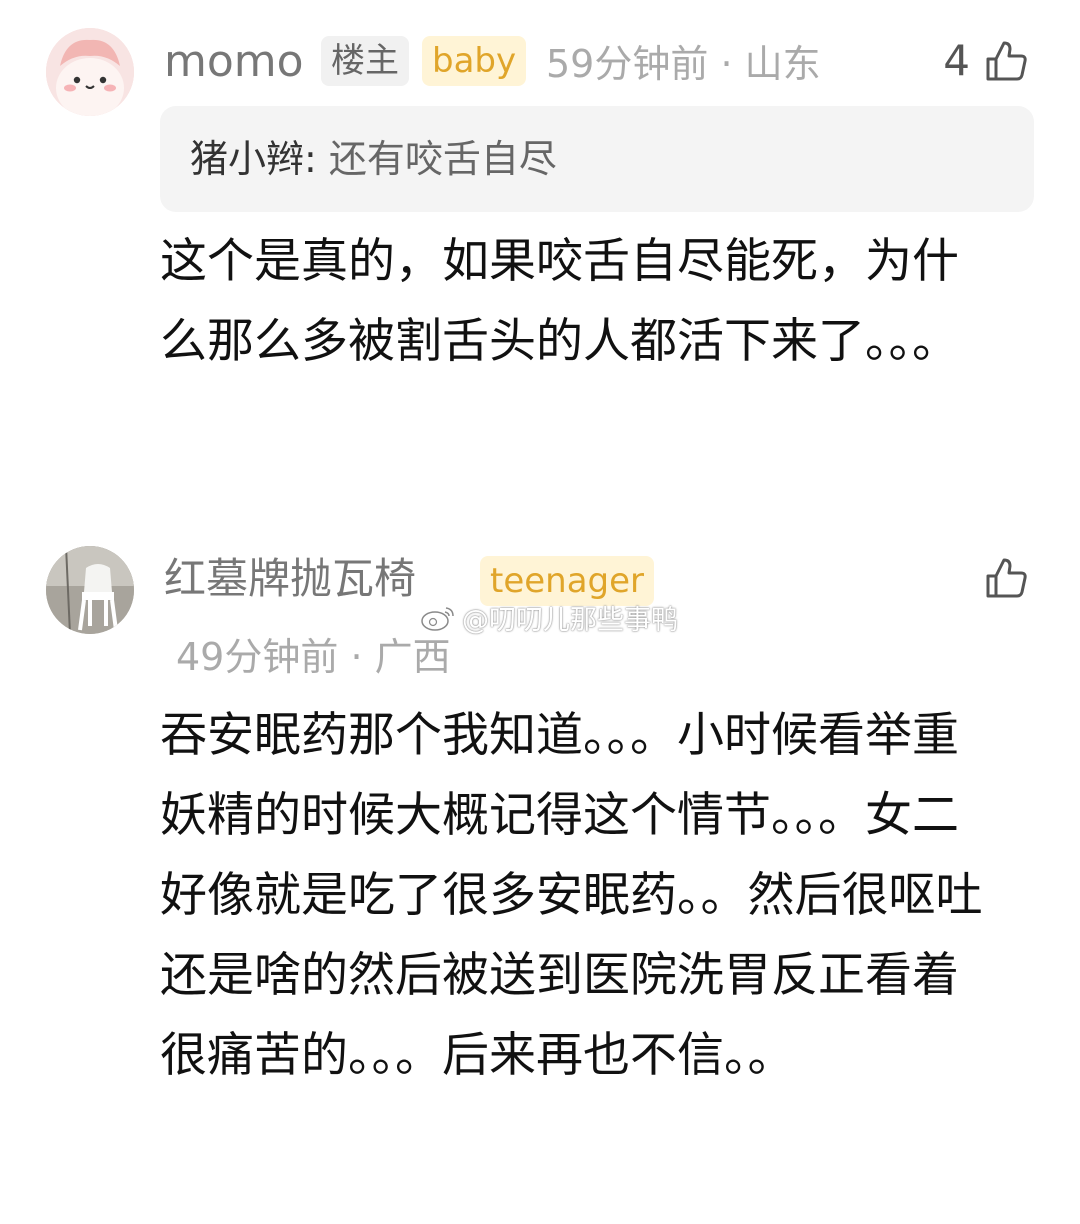 The height and width of the screenshot is (1224, 1080). I want to click on weibo-logo-icon, so click(437, 618).